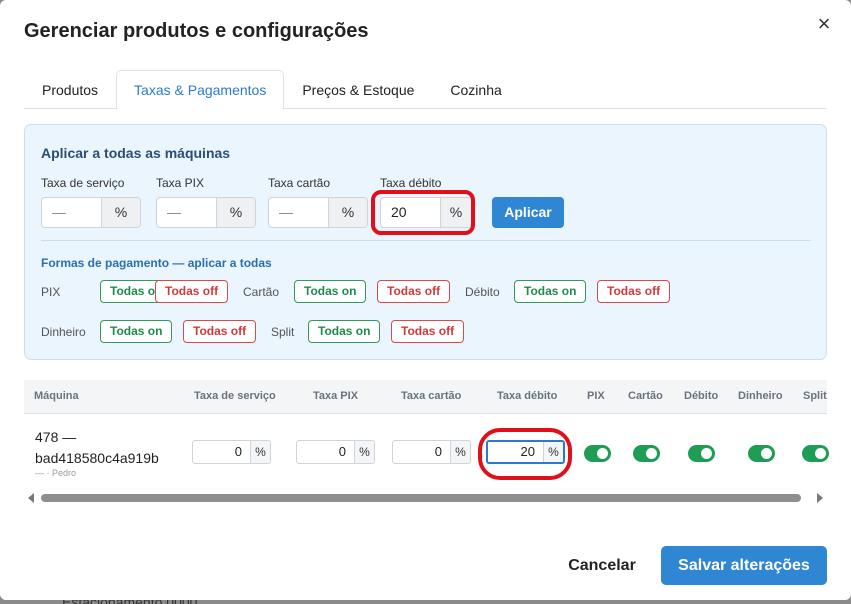 This screenshot has width=851, height=604. Describe the element at coordinates (51, 292) in the screenshot. I see `method-label-pix: PIX` at that location.